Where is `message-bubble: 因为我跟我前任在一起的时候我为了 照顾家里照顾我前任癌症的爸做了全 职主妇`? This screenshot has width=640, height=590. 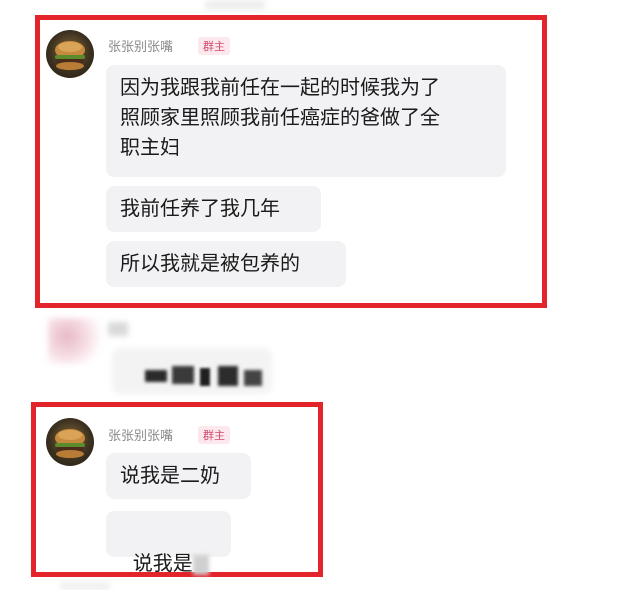 message-bubble: 因为我跟我前任在一起的时候我为了 照顾家里照顾我前任癌症的爸做了全 职主妇 is located at coordinates (306, 121).